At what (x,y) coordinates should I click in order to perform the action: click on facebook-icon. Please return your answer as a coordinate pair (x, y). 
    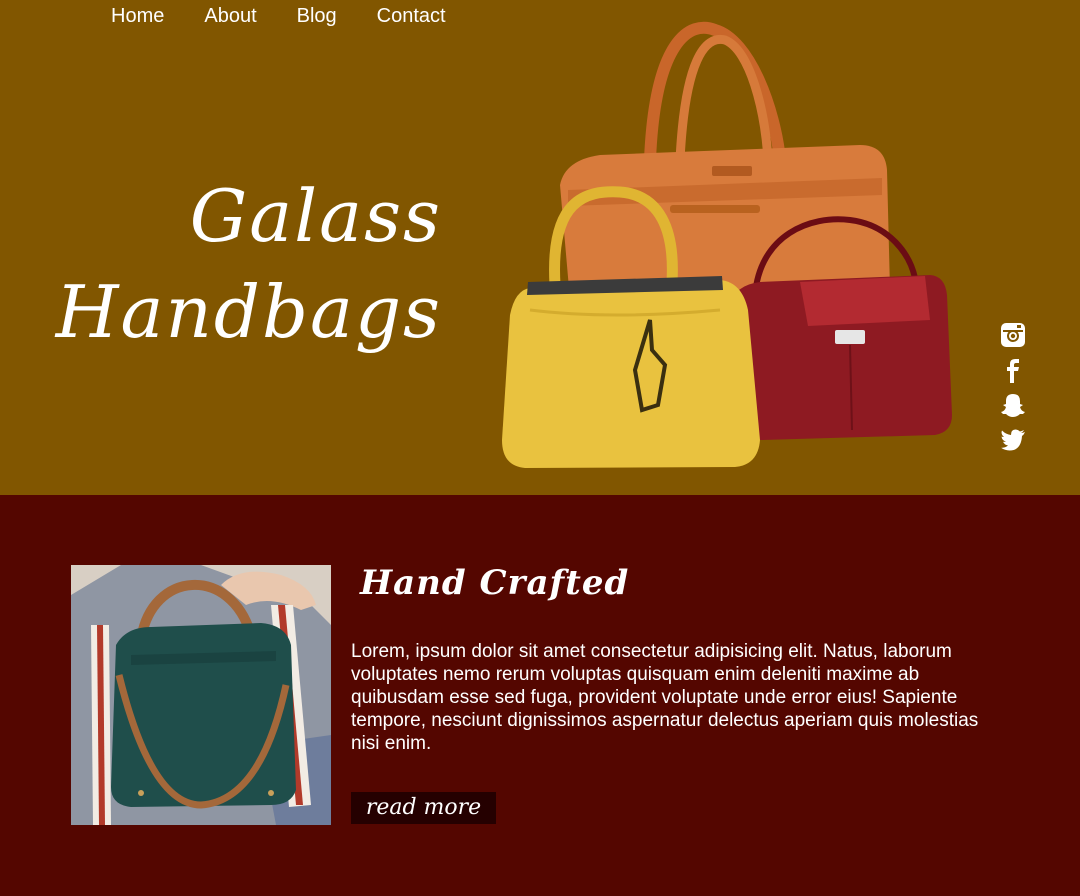
    Looking at the image, I should click on (1013, 370).